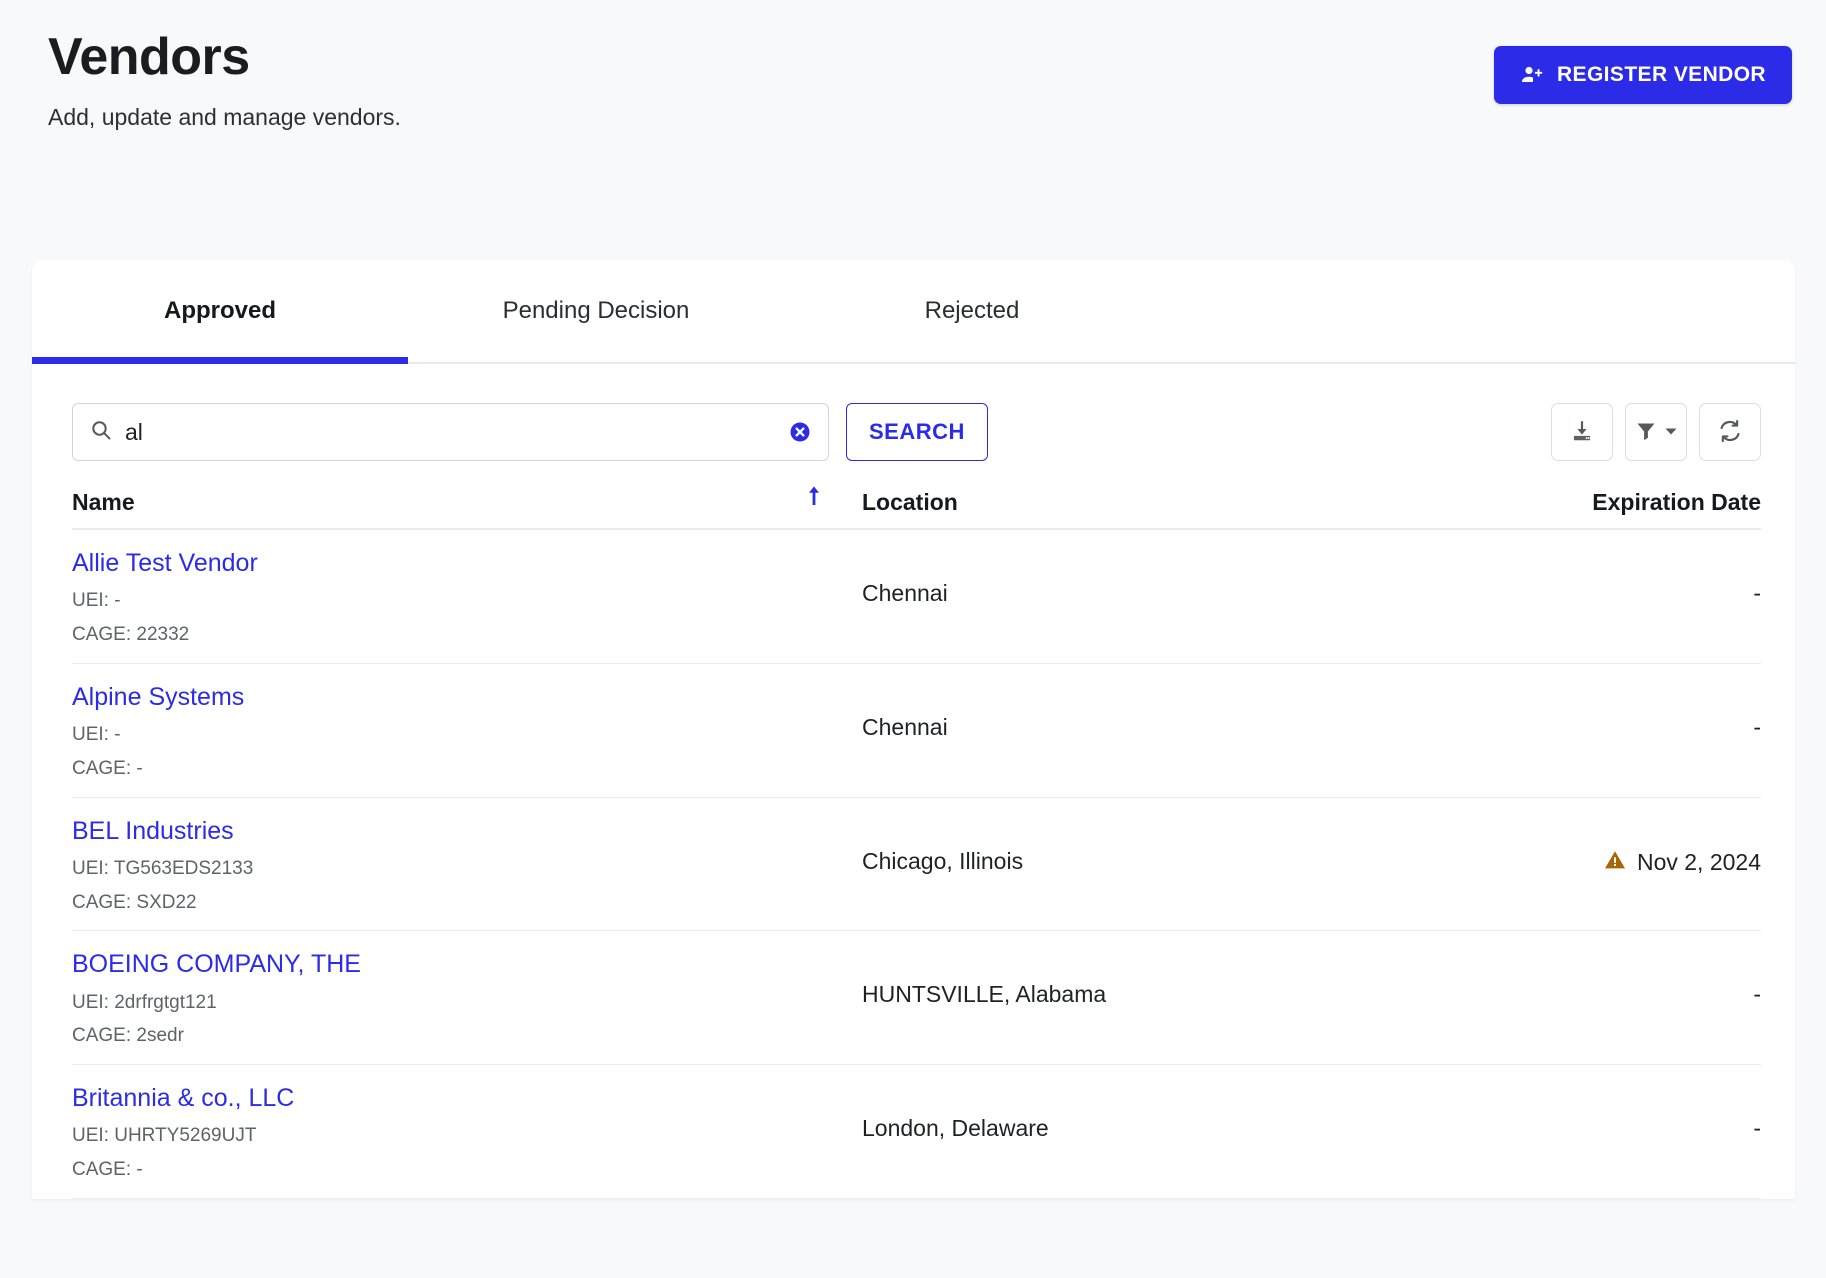  I want to click on search-input, so click(455, 432).